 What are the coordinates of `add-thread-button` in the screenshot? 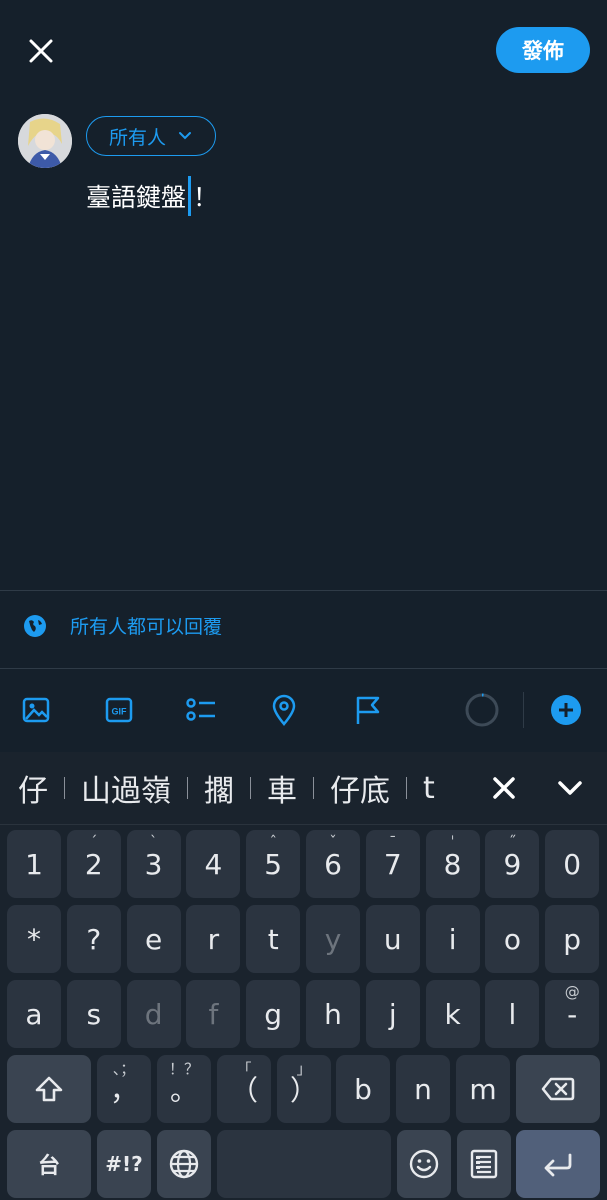 It's located at (566, 710).